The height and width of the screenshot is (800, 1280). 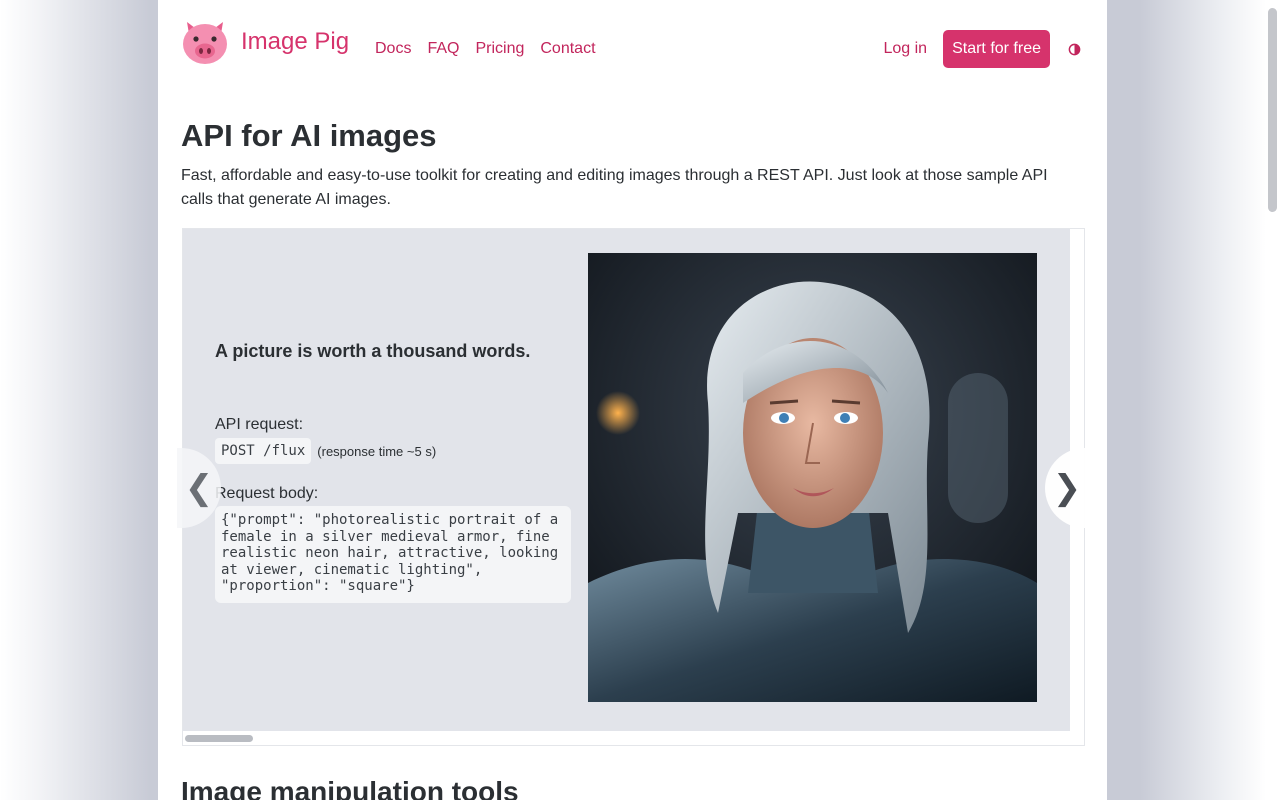 What do you see at coordinates (905, 49) in the screenshot?
I see `login-link: Log in` at bounding box center [905, 49].